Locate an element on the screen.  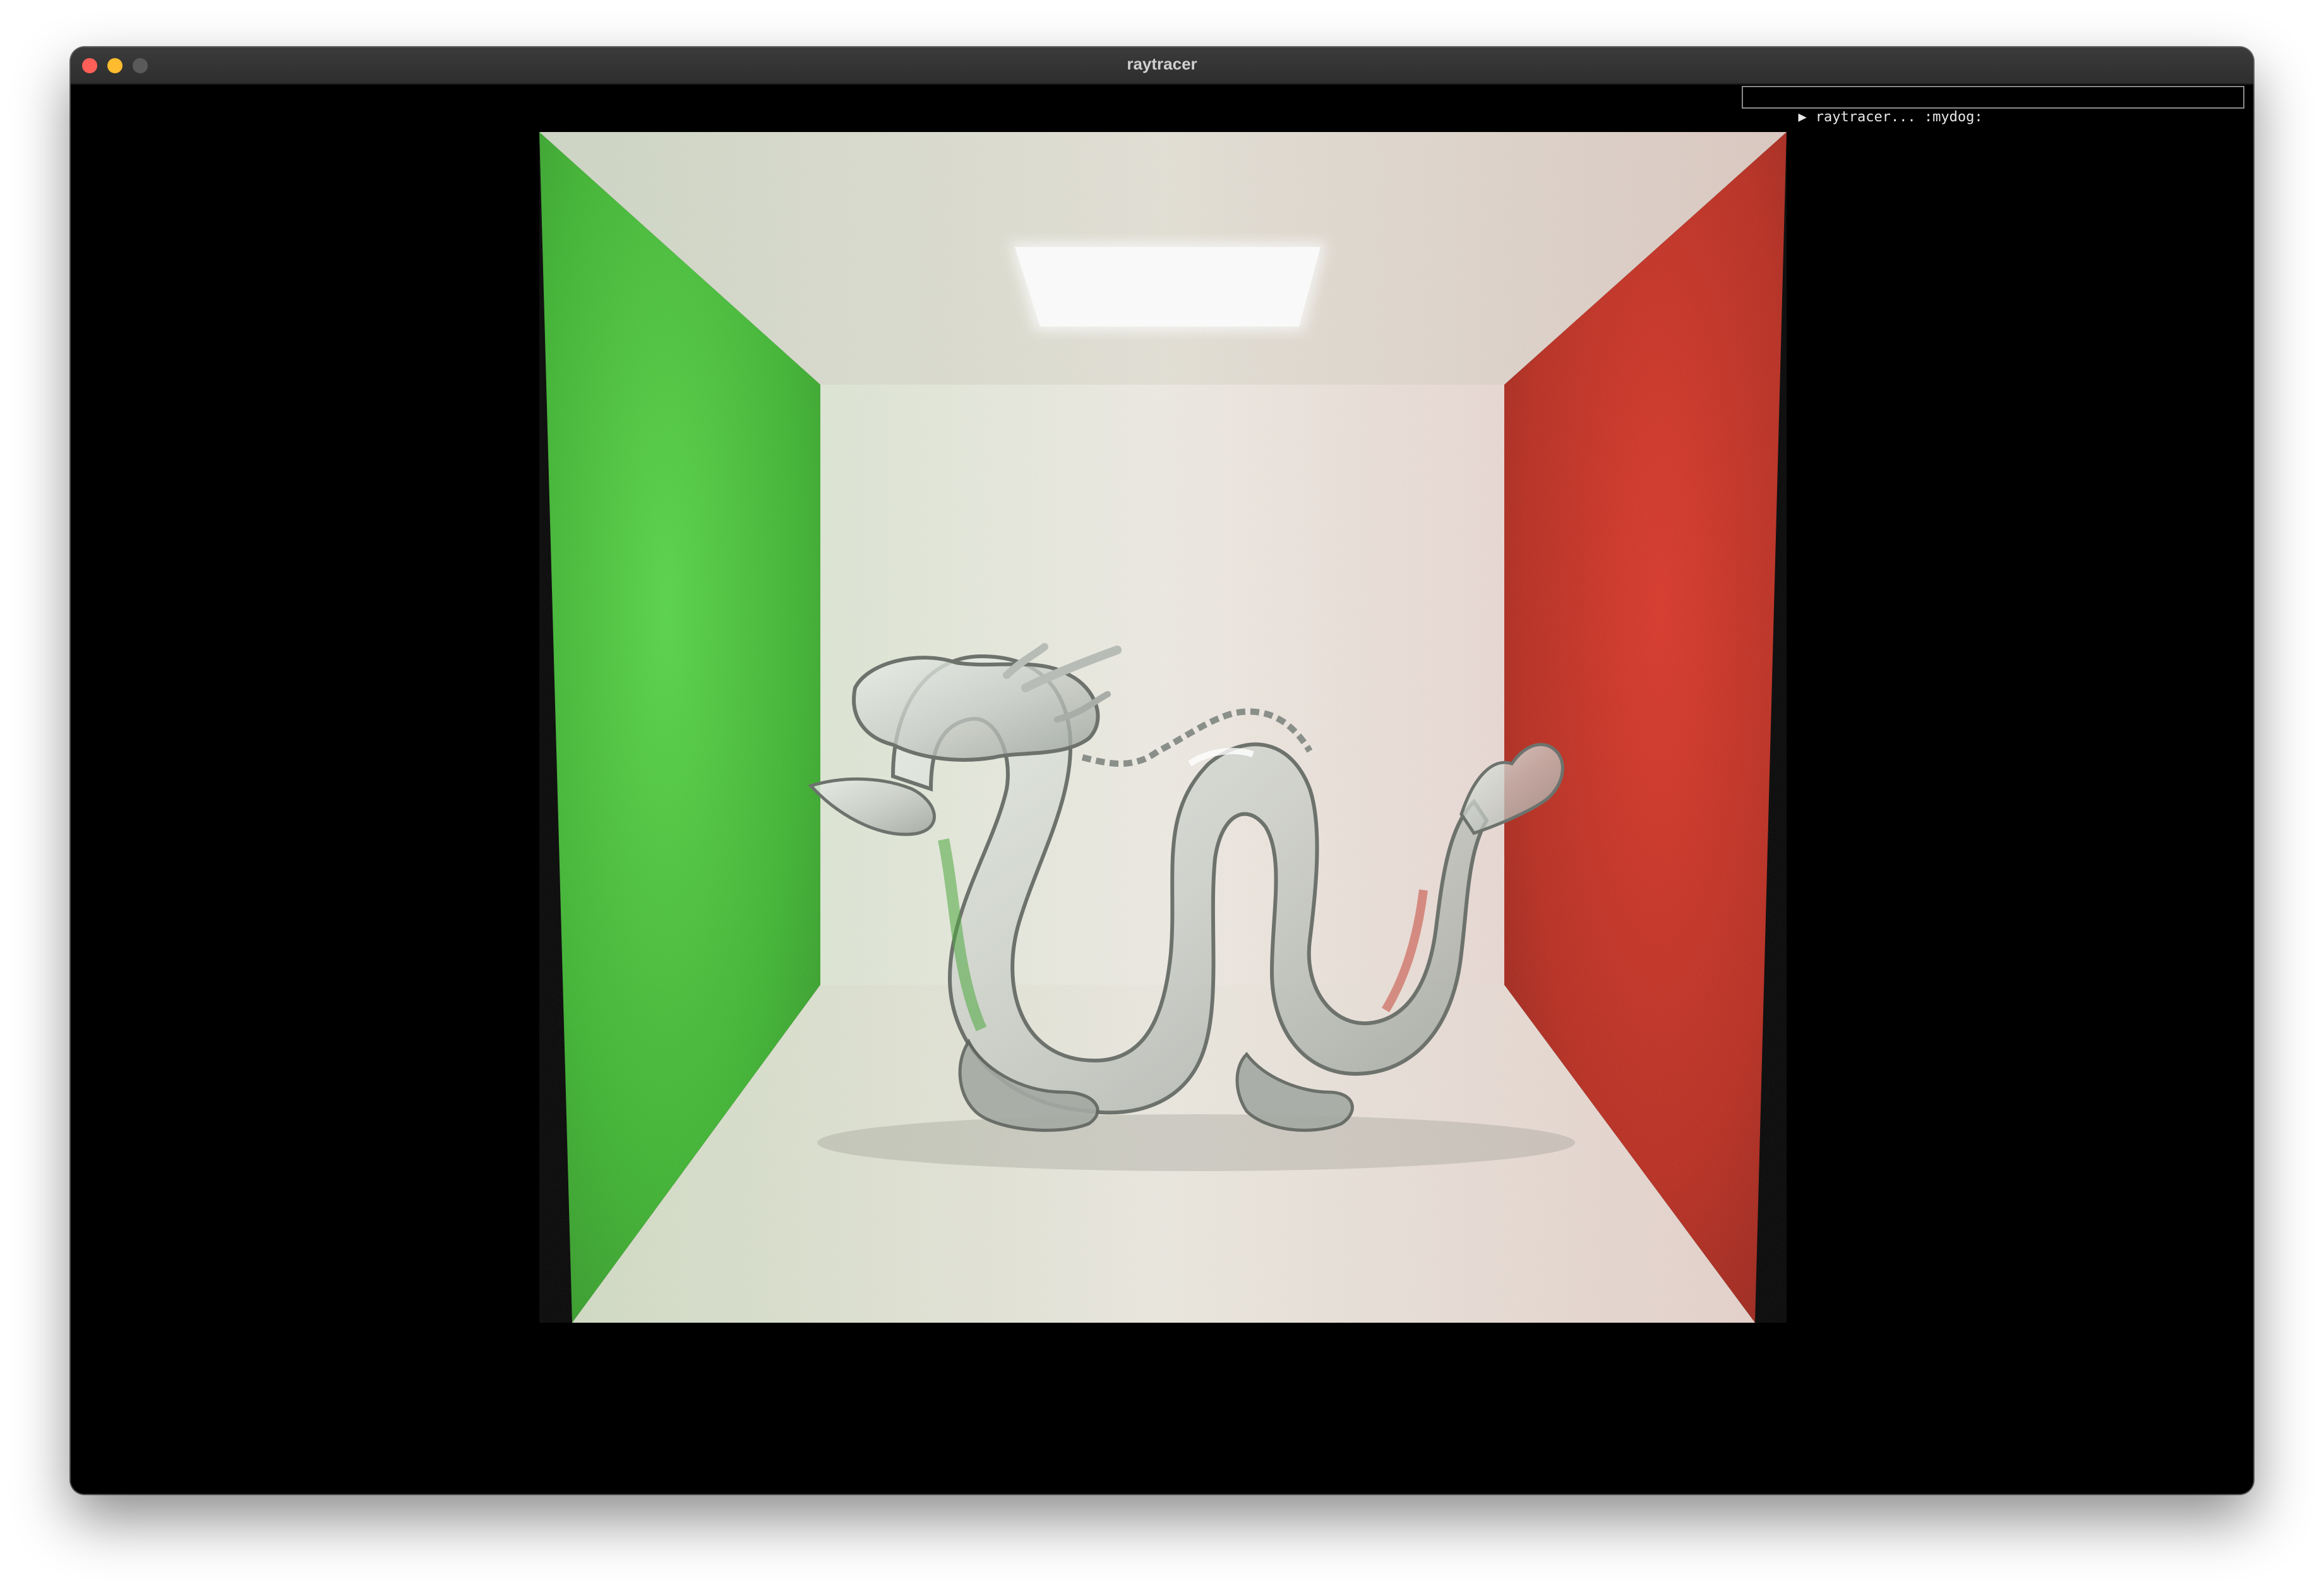
window-title: raytracer is located at coordinates (1162, 63).